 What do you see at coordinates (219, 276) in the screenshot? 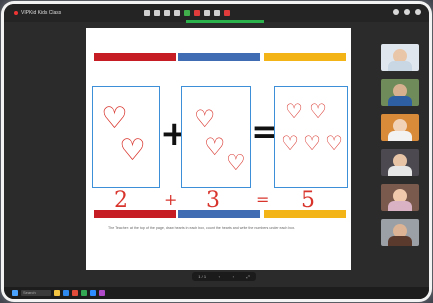
I see `prev-page-button: ‹` at bounding box center [219, 276].